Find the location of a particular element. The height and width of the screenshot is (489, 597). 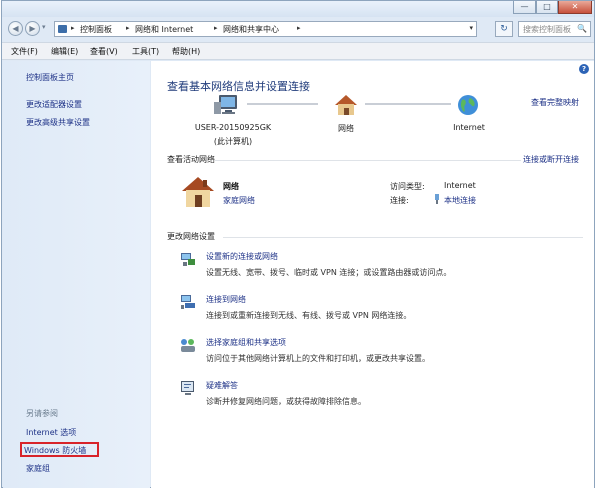

view-full-map-link: 查看完整映射 is located at coordinates (555, 102).